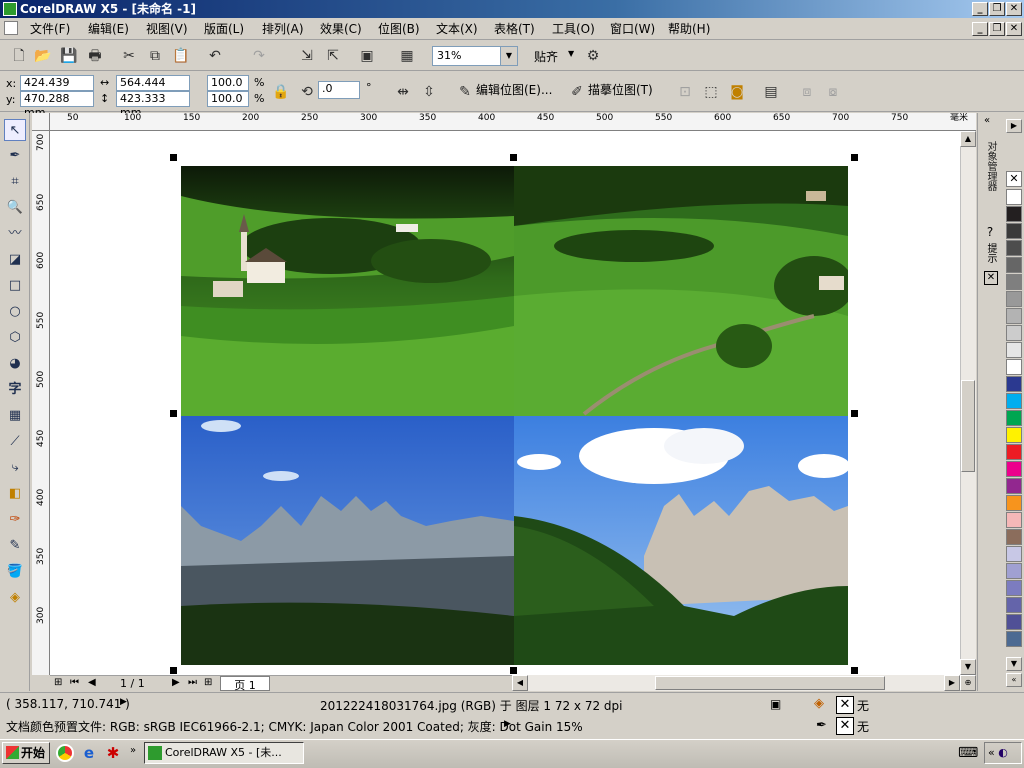  What do you see at coordinates (987, 120) in the screenshot?
I see `collapse-docker-icon: «` at bounding box center [987, 120].